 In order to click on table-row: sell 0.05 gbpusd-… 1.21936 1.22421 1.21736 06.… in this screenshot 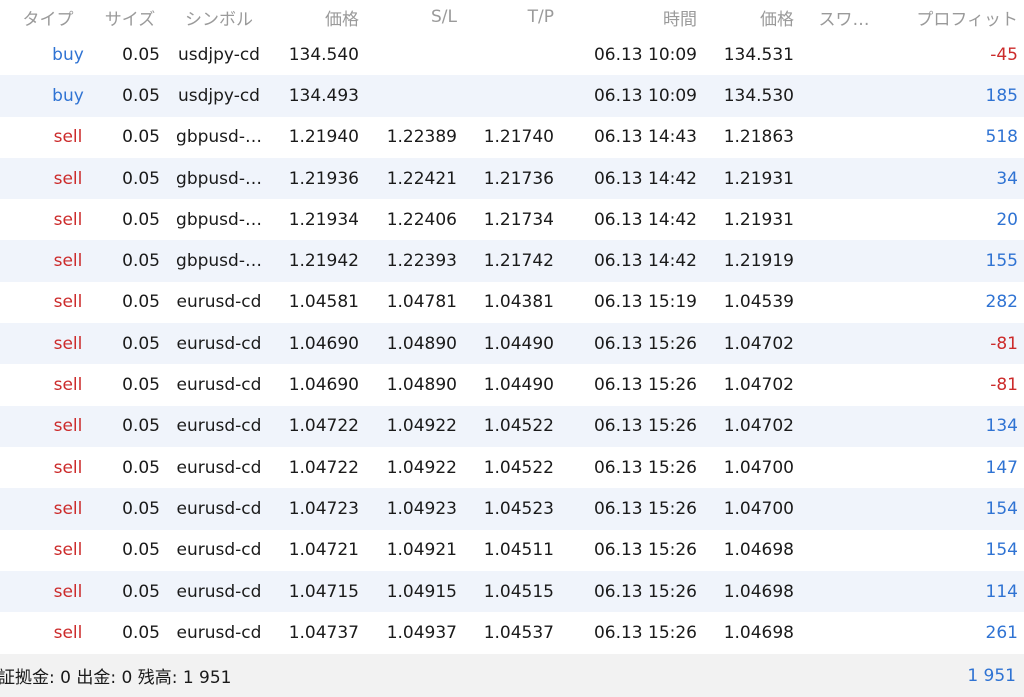, I will do `click(512, 178)`.